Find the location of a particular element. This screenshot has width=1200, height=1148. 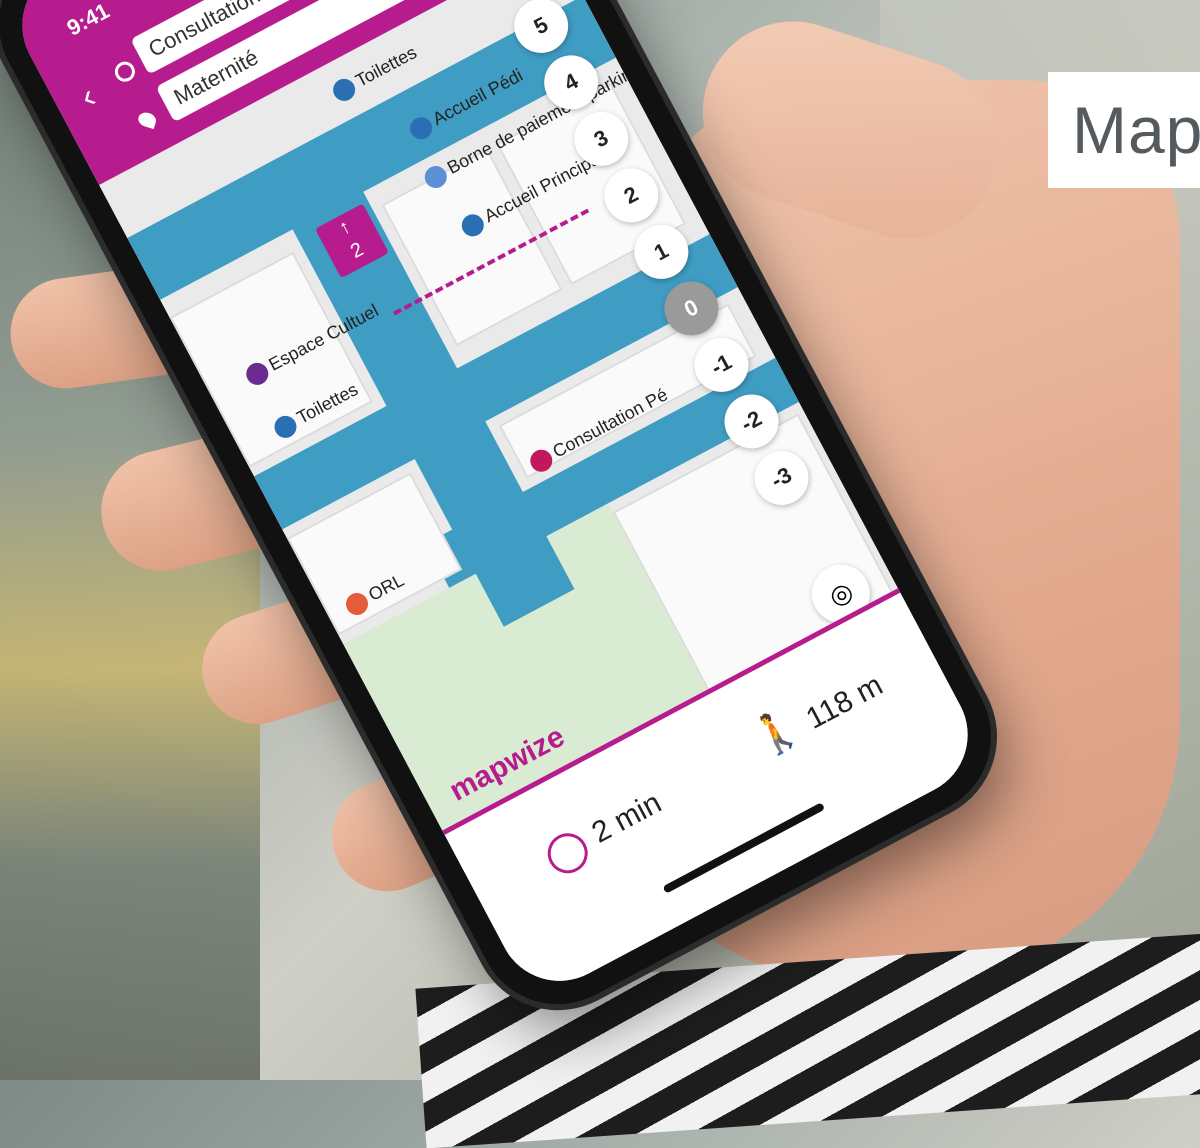

overlay-title: Map is located at coordinates (1136, 130).